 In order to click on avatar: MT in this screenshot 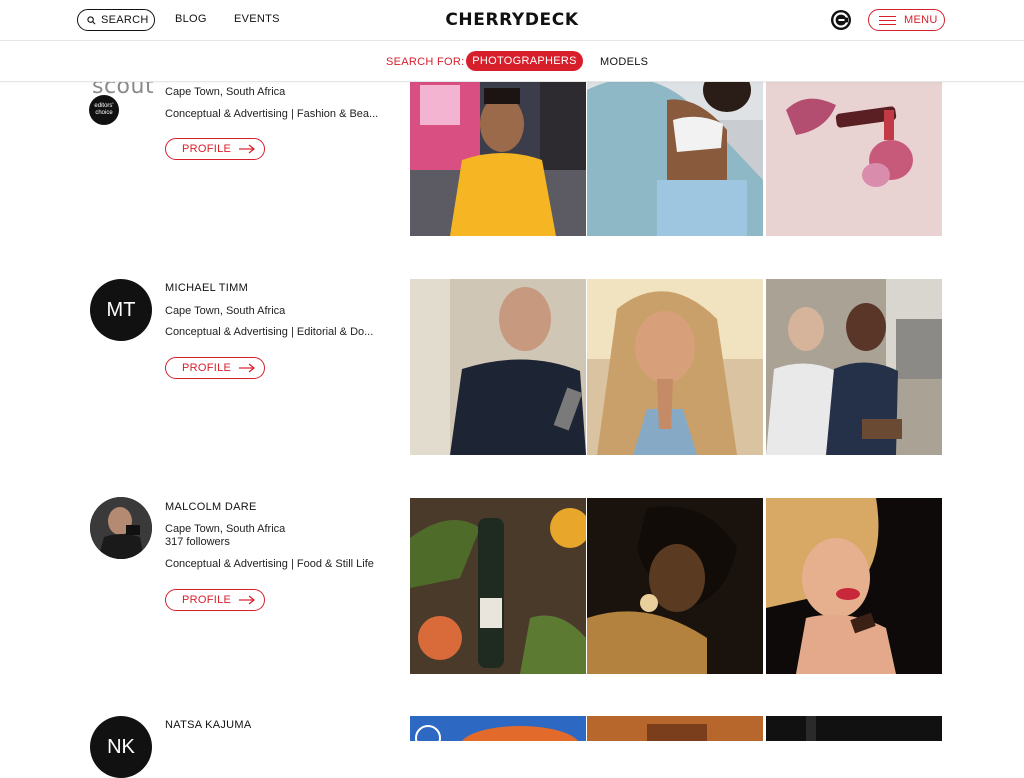, I will do `click(121, 310)`.